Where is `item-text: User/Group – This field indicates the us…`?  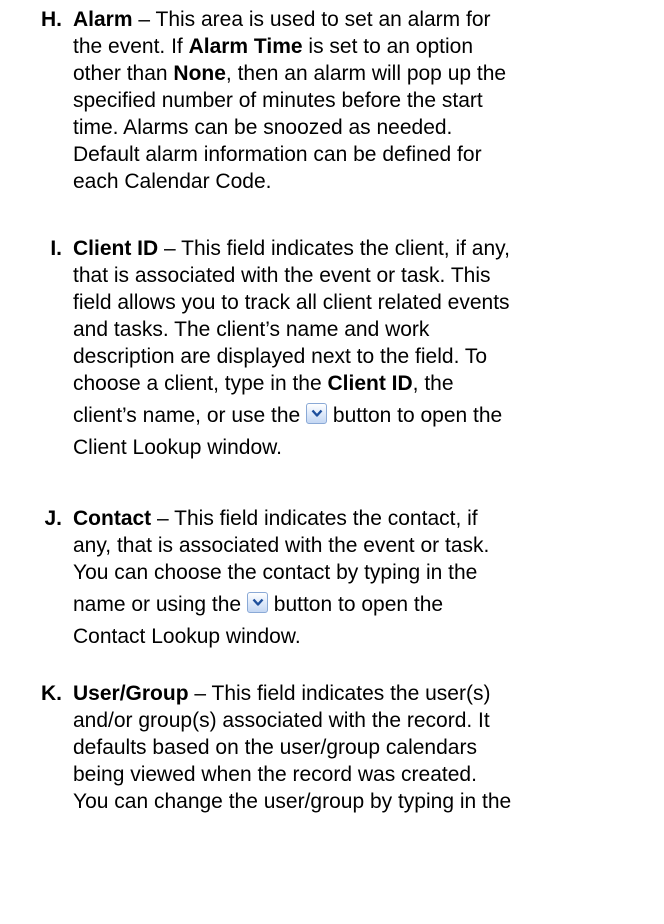
item-text: User/Group – This field indicates the us… is located at coordinates (365, 747).